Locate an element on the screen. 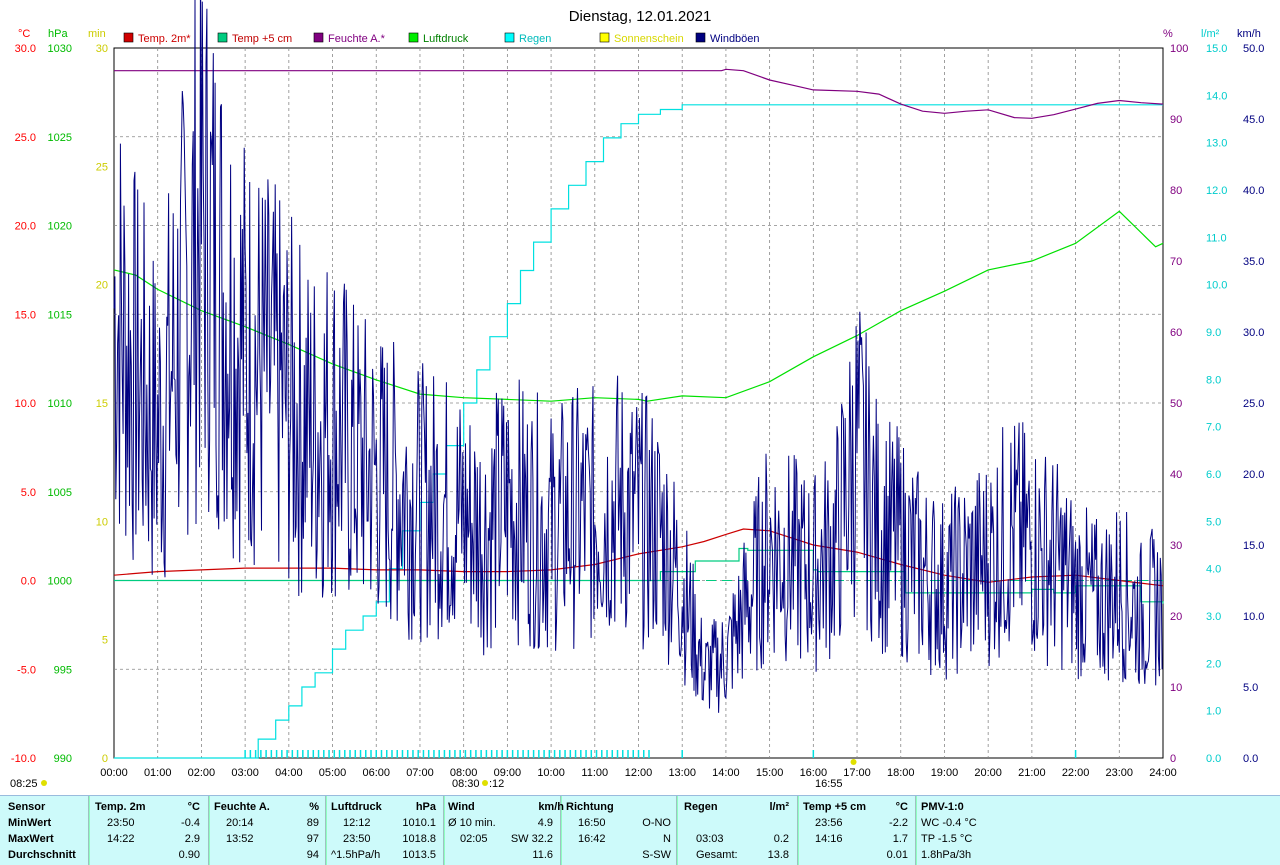 This screenshot has height=865, width=1280. tick-hpa: 1020 is located at coordinates (60, 227).